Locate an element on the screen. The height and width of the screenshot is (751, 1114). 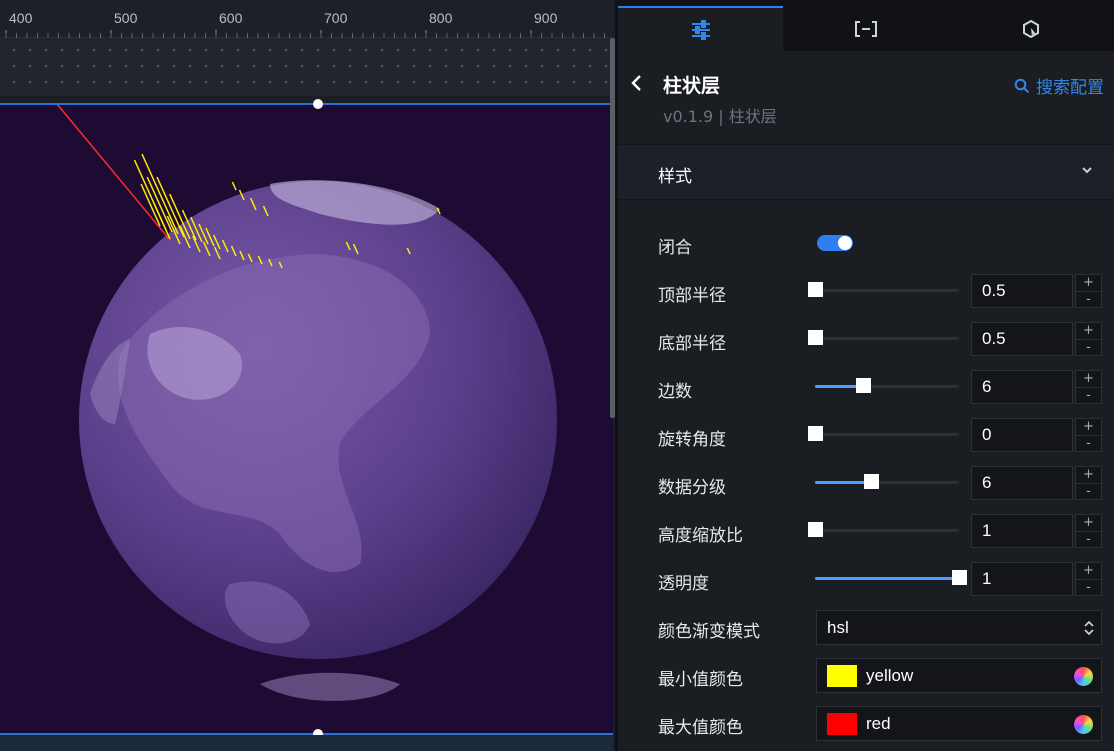
tab-interaction is located at coordinates (1031, 28).